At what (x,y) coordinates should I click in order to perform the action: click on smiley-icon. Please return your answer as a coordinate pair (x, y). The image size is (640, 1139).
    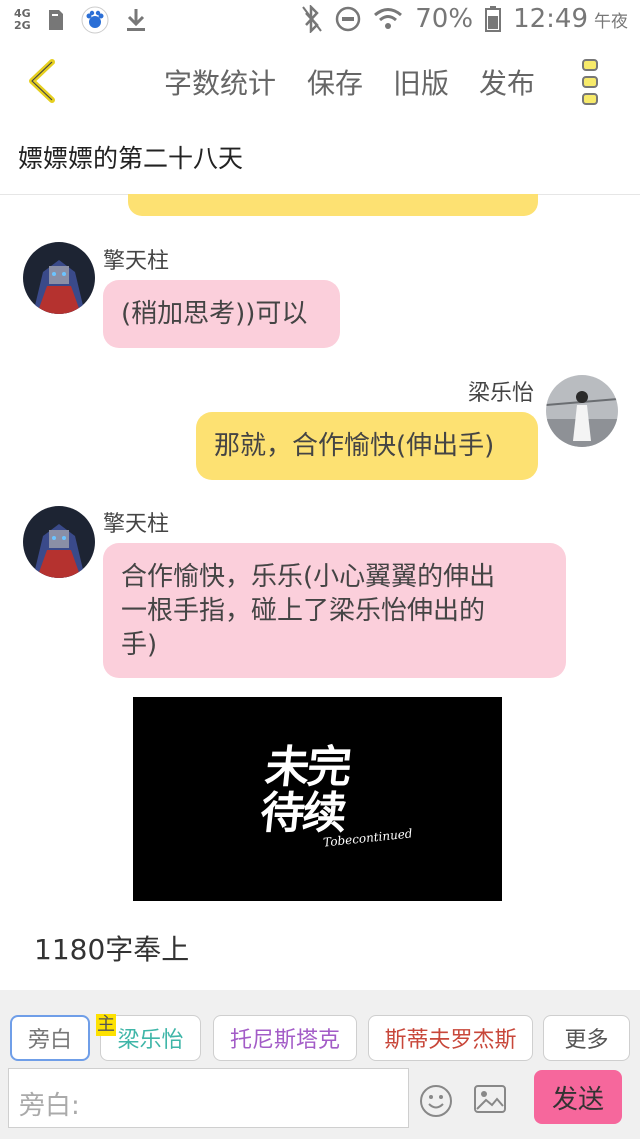
    Looking at the image, I should click on (436, 1101).